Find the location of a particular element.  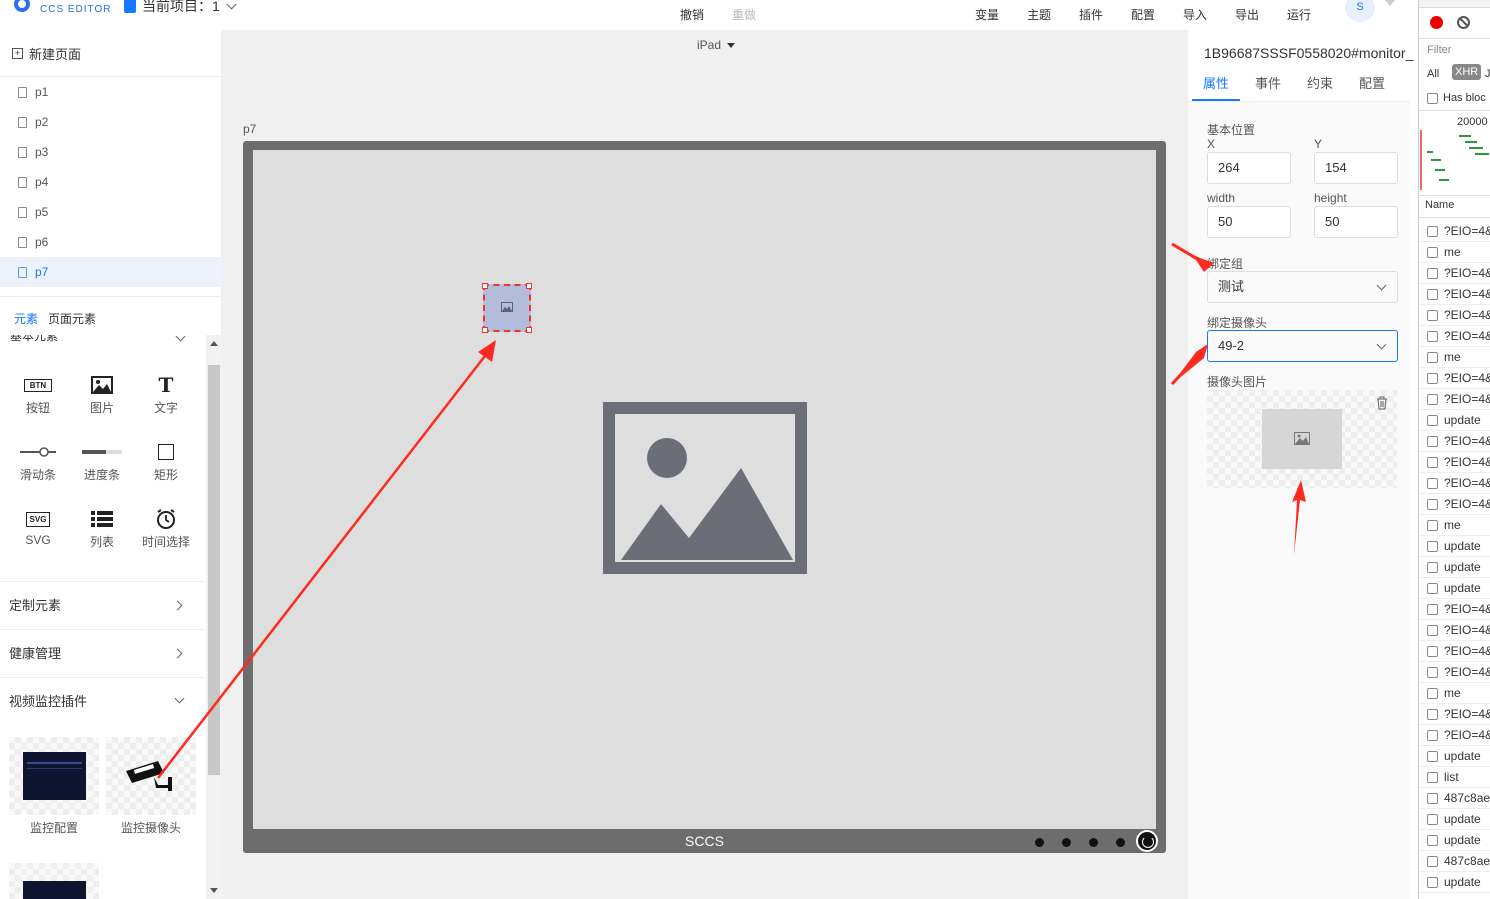

tool-slider: 滑动条 is located at coordinates (38, 461).